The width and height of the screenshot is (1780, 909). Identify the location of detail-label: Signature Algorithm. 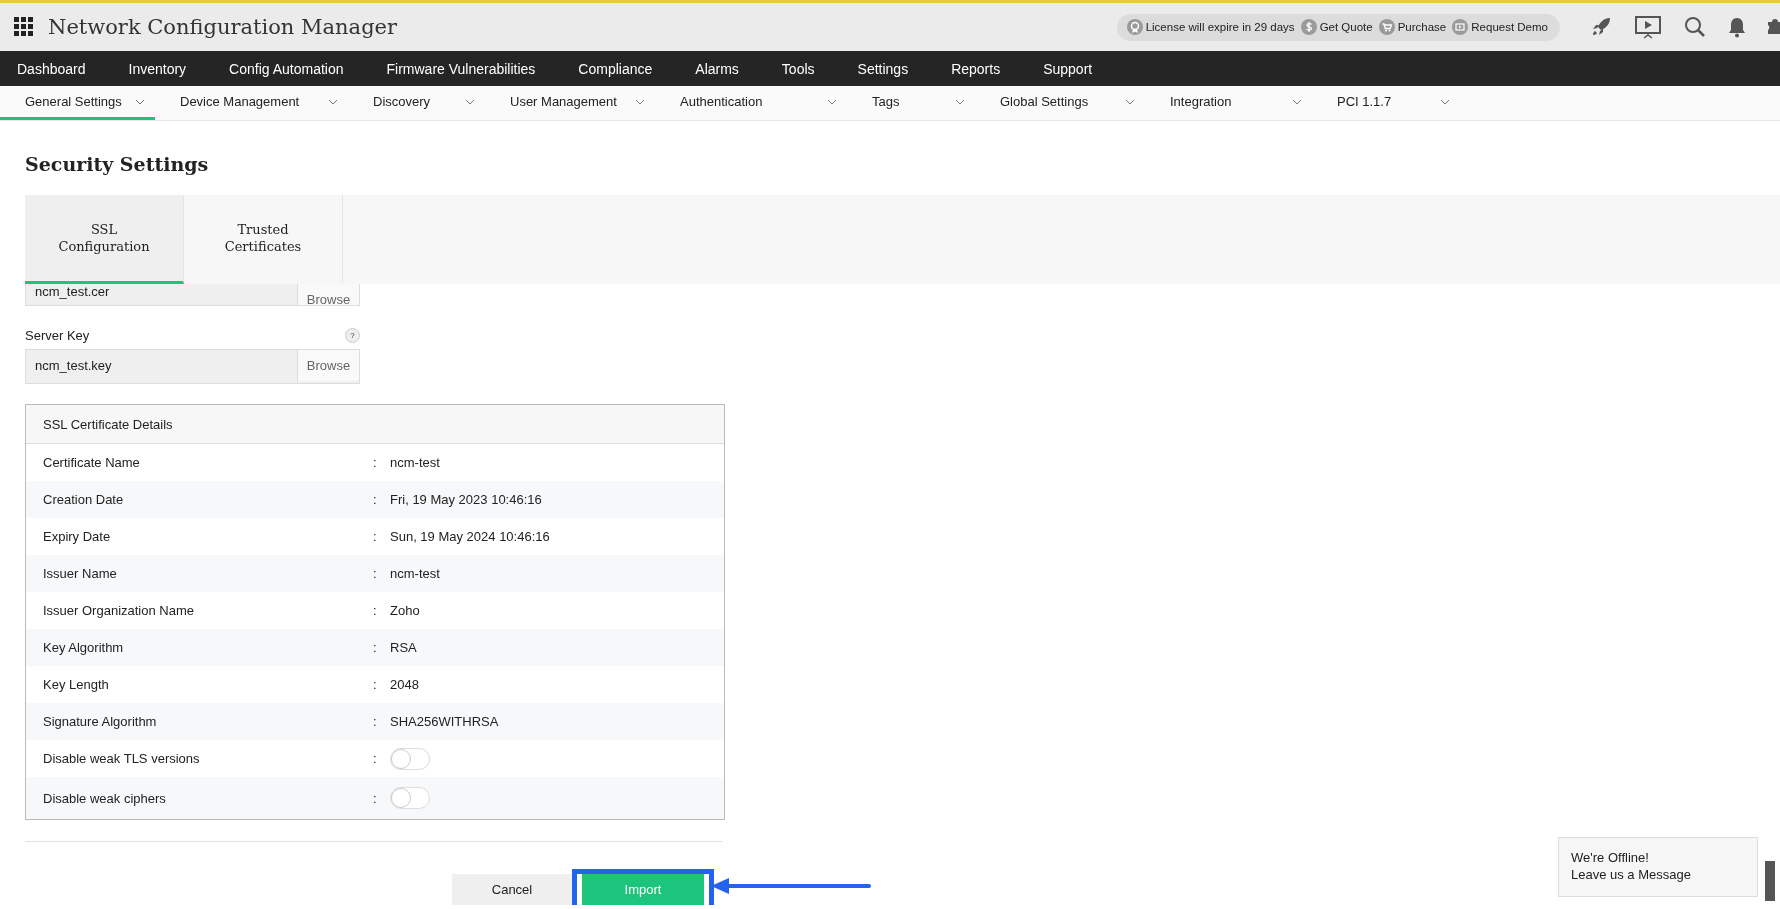
(100, 721).